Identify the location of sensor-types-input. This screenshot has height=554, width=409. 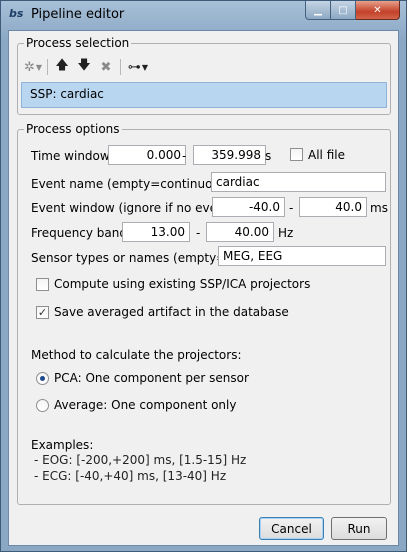
(302, 256).